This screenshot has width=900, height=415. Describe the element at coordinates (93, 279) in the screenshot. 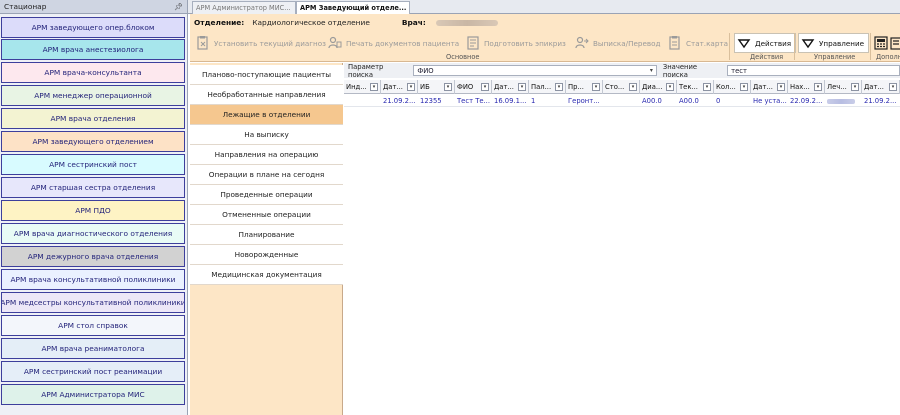

I see `arm-item-clinic-doctor: АРМ врача консультативной поликлиники` at that location.